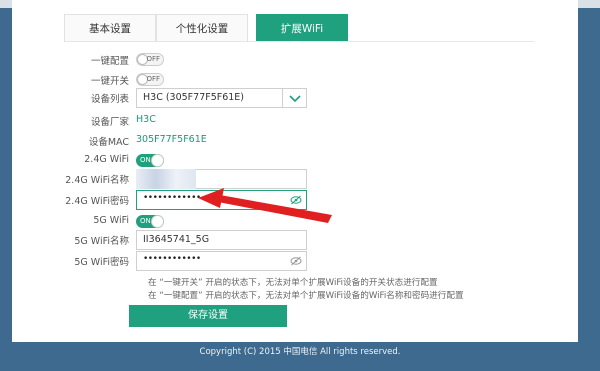  What do you see at coordinates (265, 205) in the screenshot?
I see `annotation-arrow` at bounding box center [265, 205].